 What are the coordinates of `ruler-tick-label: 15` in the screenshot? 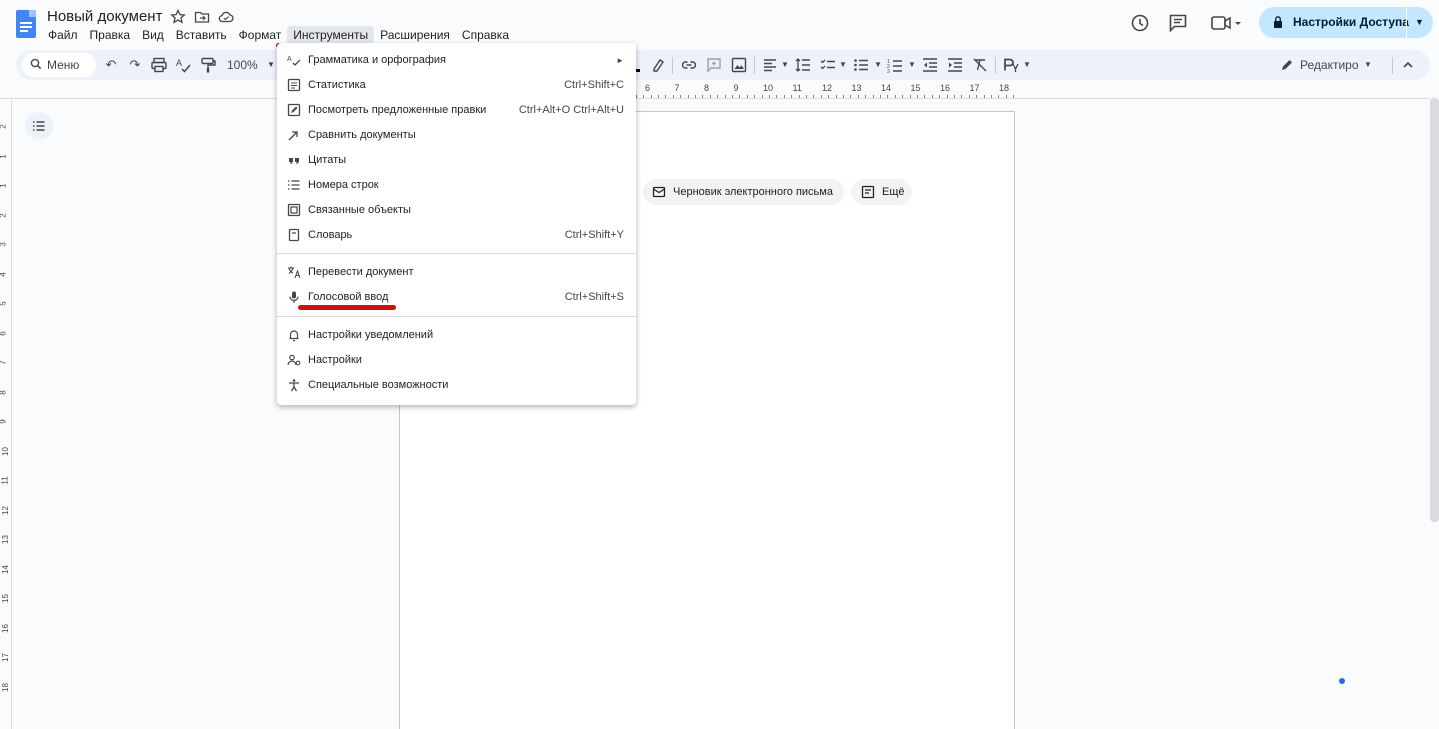 It's located at (5, 598).